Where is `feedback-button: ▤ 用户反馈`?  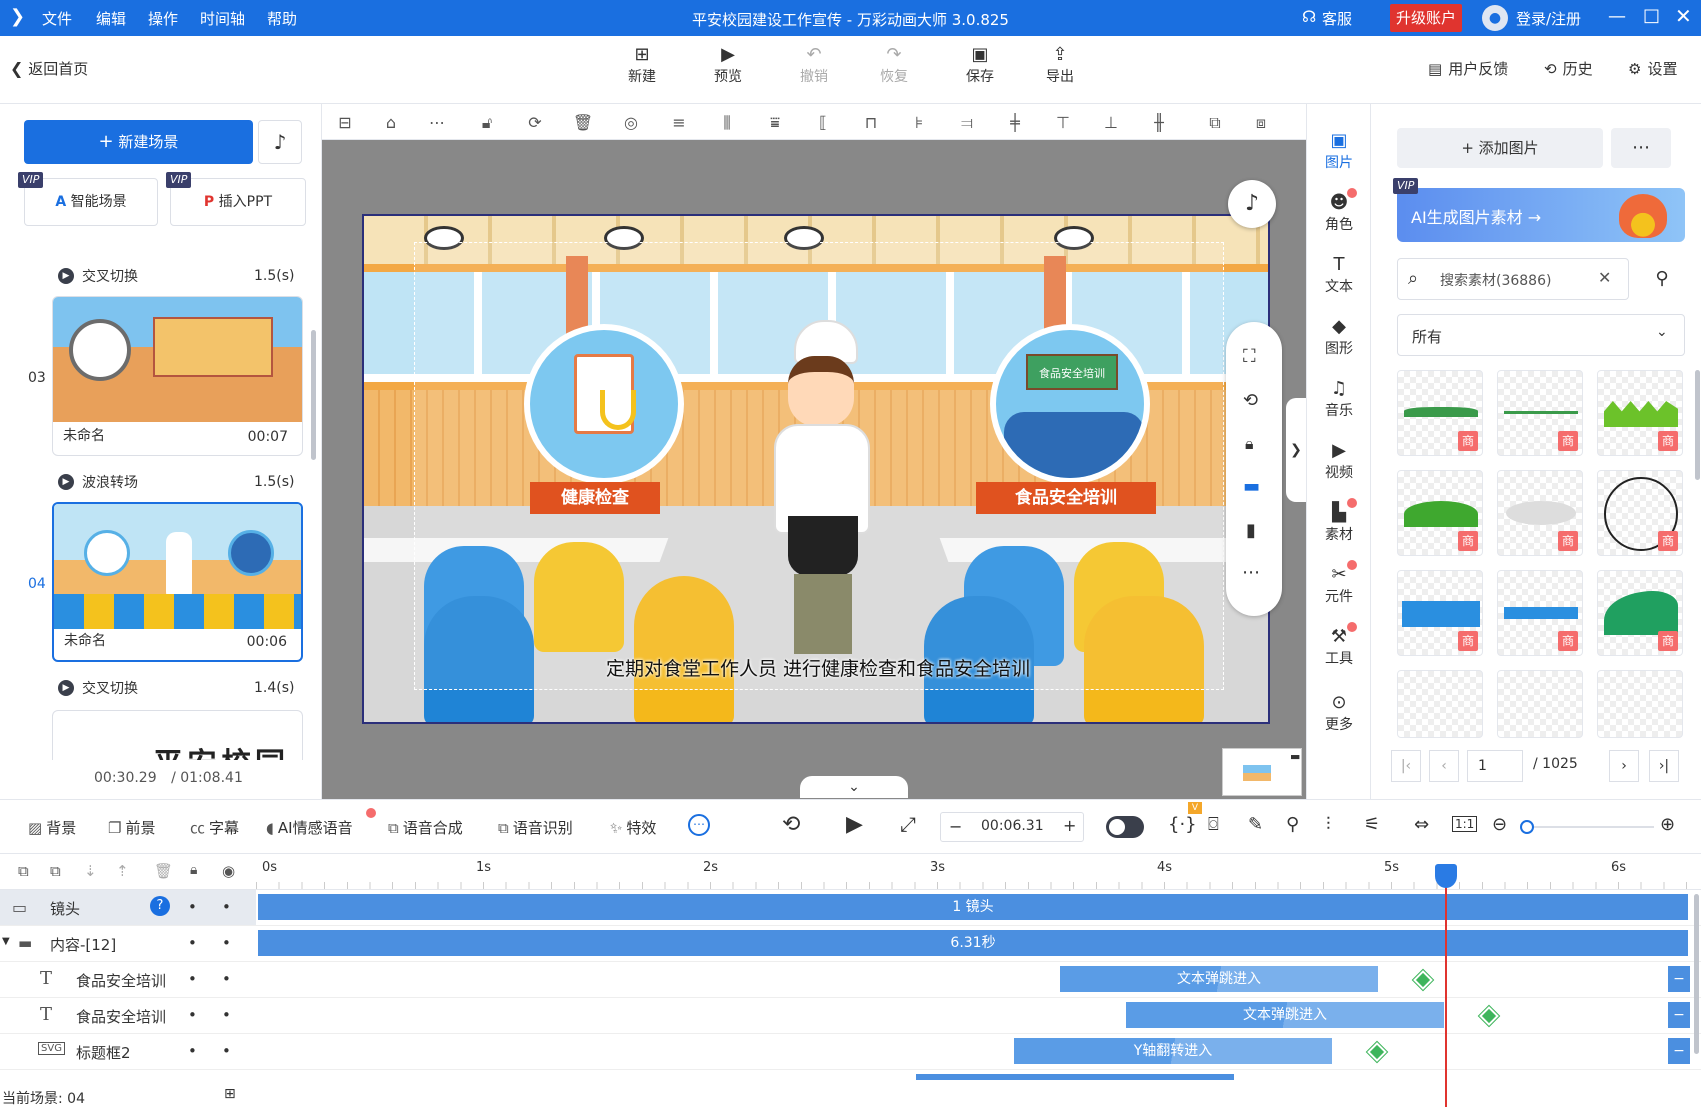 feedback-button: ▤ 用户反馈 is located at coordinates (1468, 68).